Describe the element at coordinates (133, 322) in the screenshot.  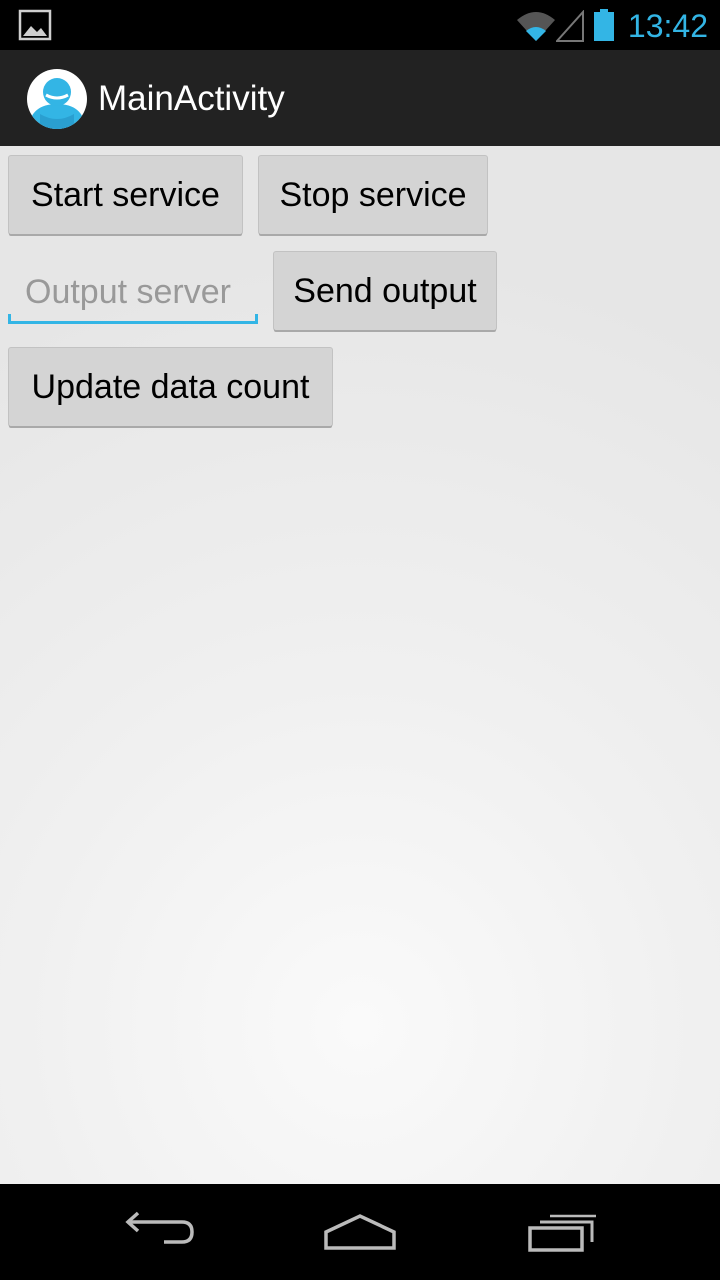
I see `input-underline` at that location.